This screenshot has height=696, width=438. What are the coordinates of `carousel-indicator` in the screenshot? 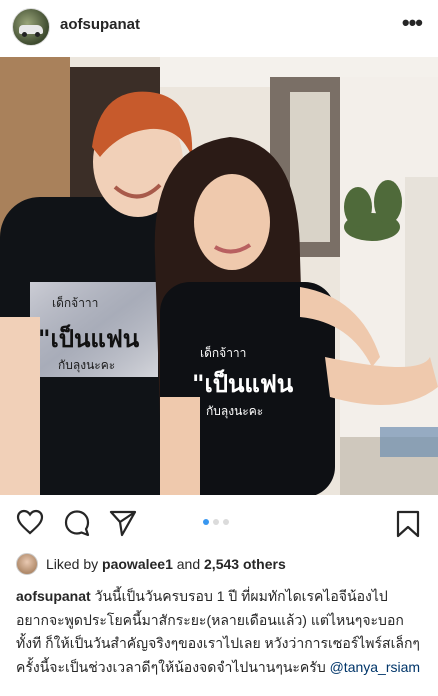 It's located at (216, 522).